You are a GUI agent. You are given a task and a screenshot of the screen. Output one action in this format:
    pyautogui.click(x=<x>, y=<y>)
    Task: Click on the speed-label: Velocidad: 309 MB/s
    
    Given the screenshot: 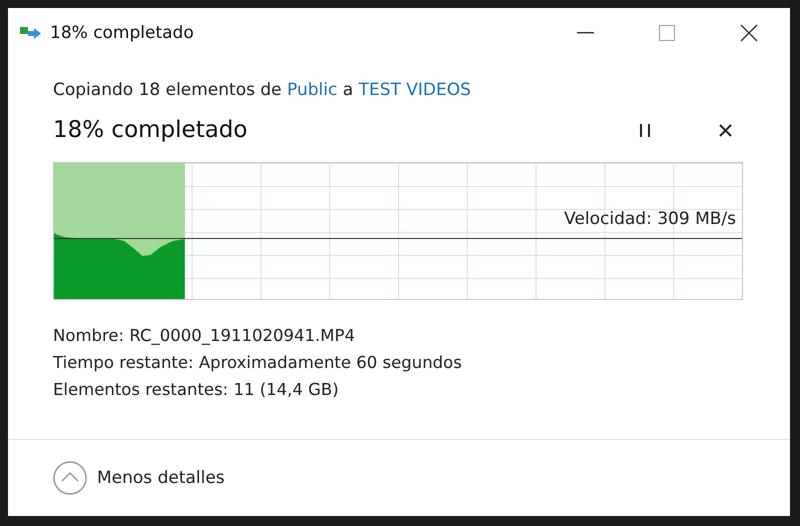 What is the action you would take?
    pyautogui.click(x=650, y=219)
    